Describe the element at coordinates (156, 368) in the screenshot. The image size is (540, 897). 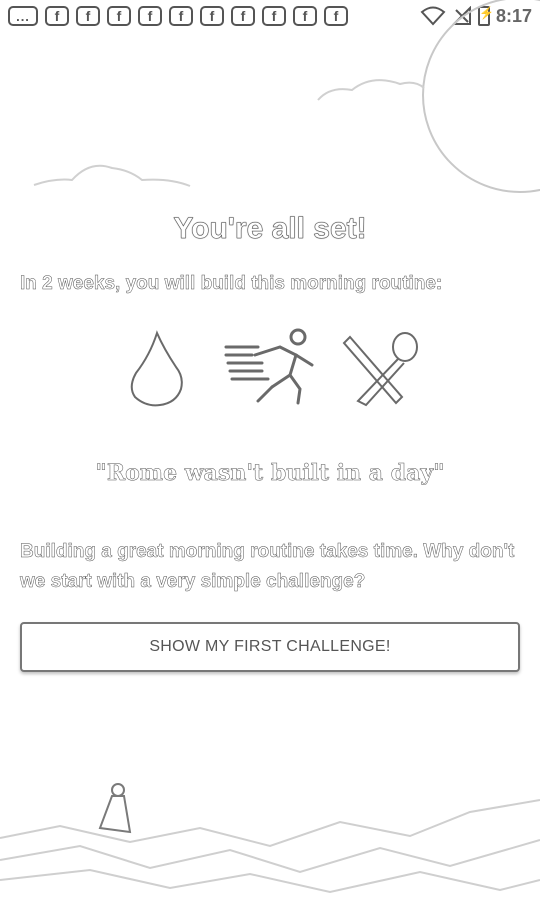
I see `water-drop-icon` at that location.